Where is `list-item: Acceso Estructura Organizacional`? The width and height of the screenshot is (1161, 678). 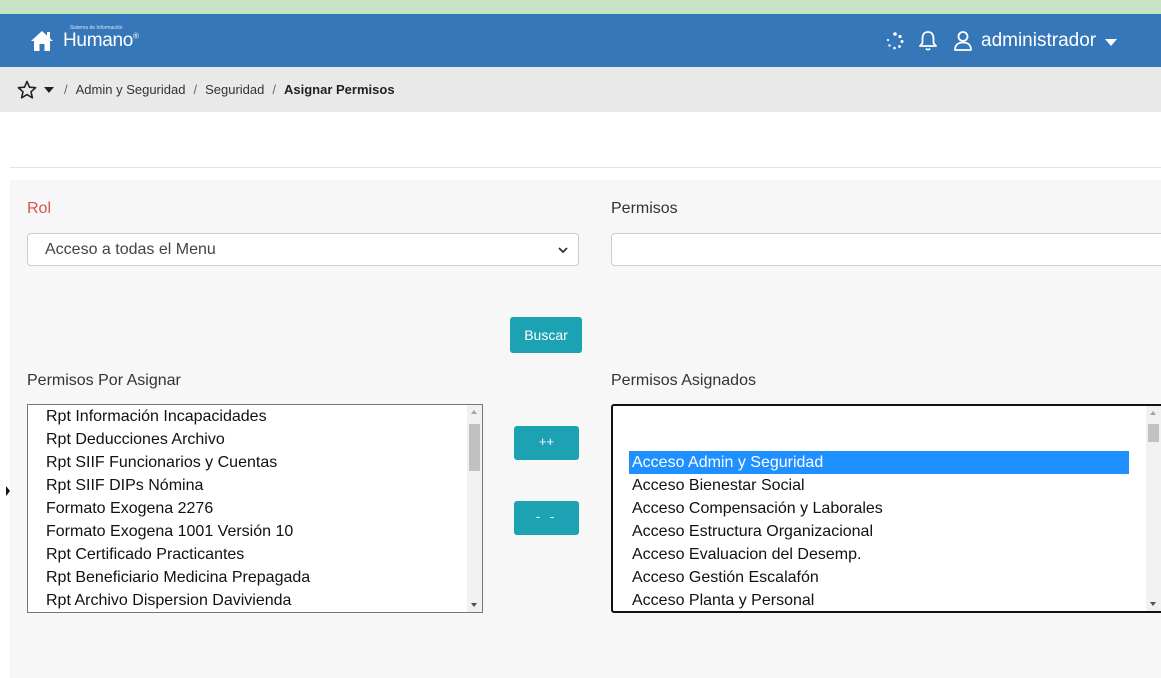
list-item: Acceso Estructura Organizacional is located at coordinates (751, 531).